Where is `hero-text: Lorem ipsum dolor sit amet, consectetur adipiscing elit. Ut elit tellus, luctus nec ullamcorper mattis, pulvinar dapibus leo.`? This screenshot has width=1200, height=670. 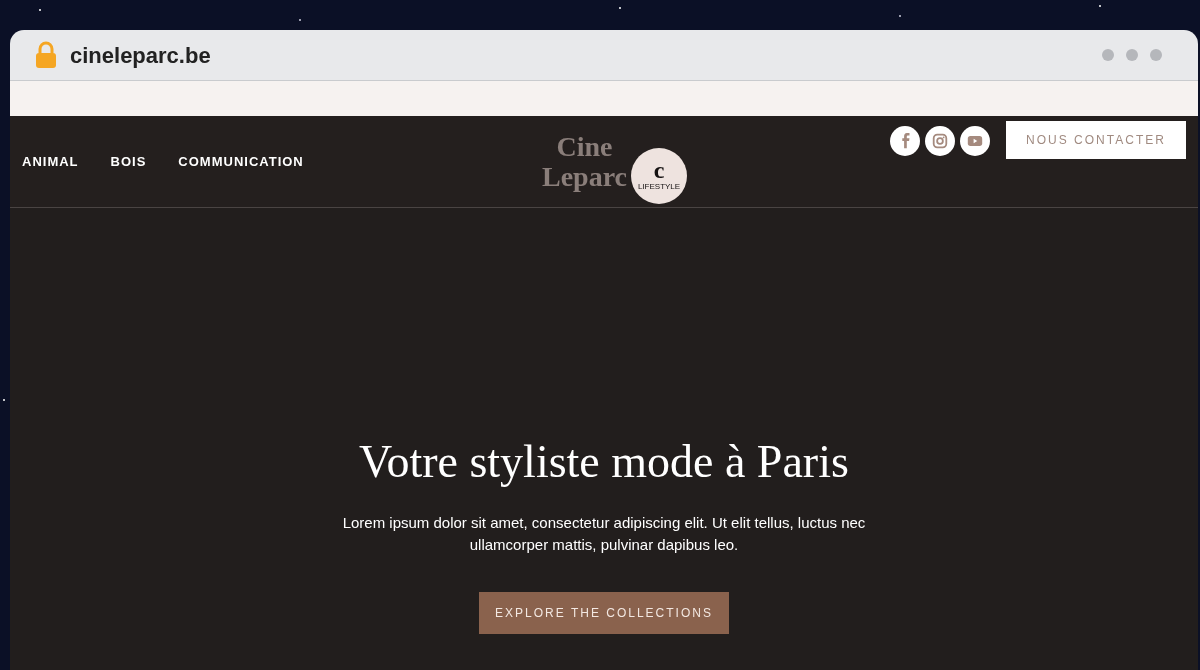 hero-text: Lorem ipsum dolor sit amet, consectetur adipiscing elit. Ut elit tellus, luctus nec ullamcorper mattis, pulvinar dapibus leo. is located at coordinates (604, 534).